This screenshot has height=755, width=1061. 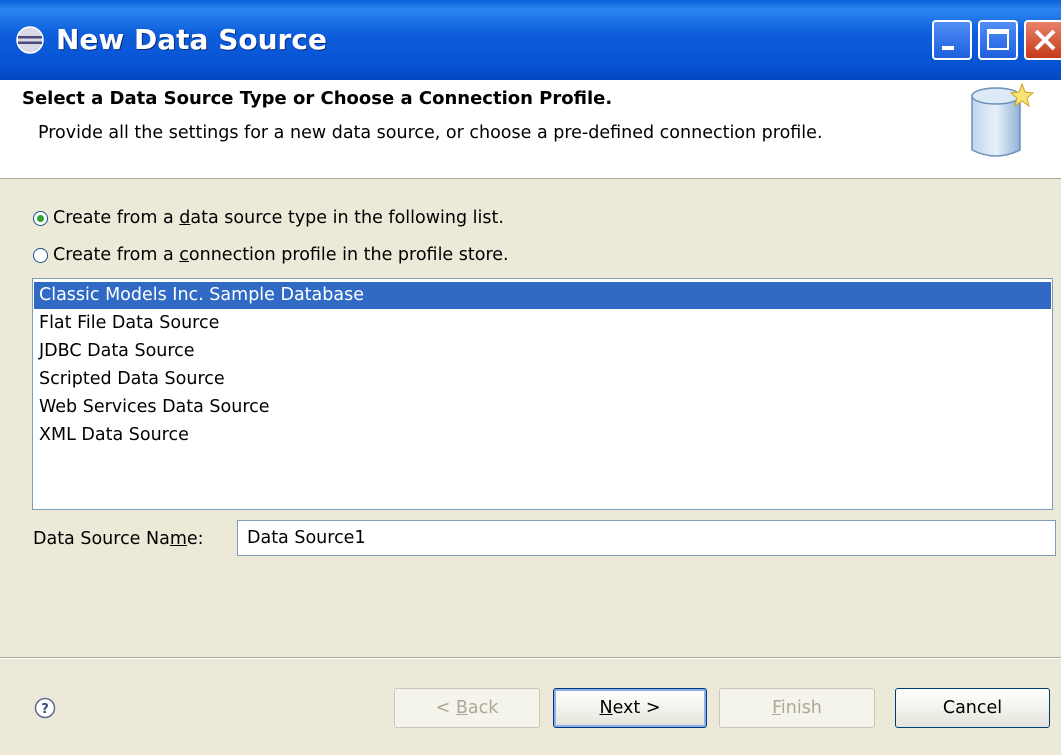 I want to click on close-button, so click(x=1042, y=40).